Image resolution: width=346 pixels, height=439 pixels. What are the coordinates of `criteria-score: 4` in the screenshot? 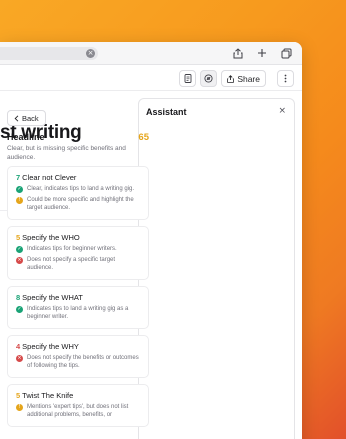 It's located at (18, 346).